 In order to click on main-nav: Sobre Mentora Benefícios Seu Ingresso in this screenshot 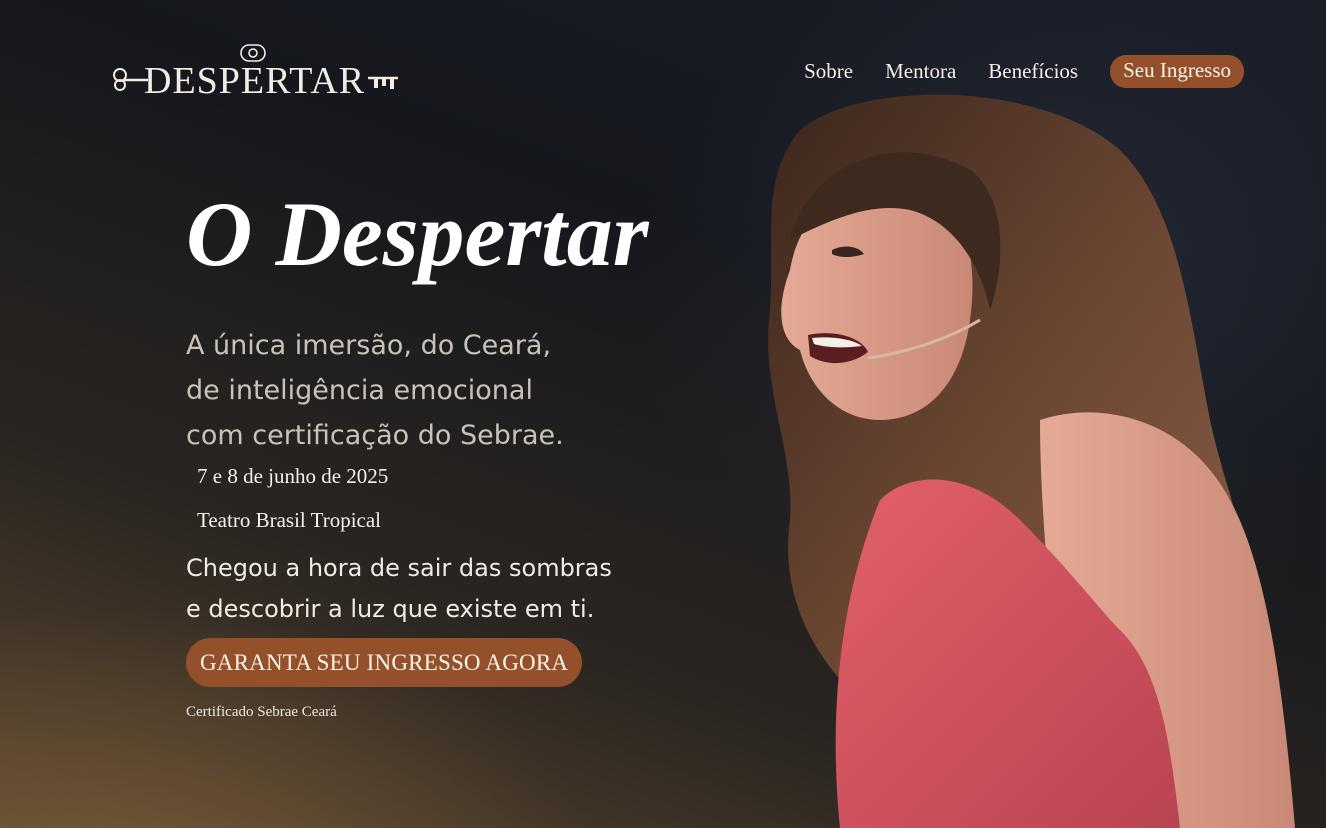, I will do `click(1024, 71)`.